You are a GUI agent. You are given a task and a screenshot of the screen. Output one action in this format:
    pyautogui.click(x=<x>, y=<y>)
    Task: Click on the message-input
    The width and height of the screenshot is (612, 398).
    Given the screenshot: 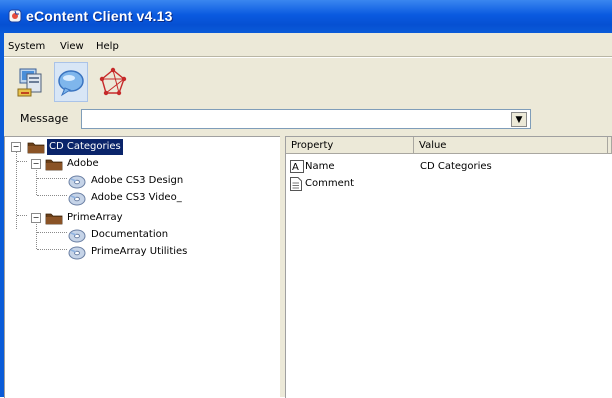 What is the action you would take?
    pyautogui.click(x=306, y=119)
    